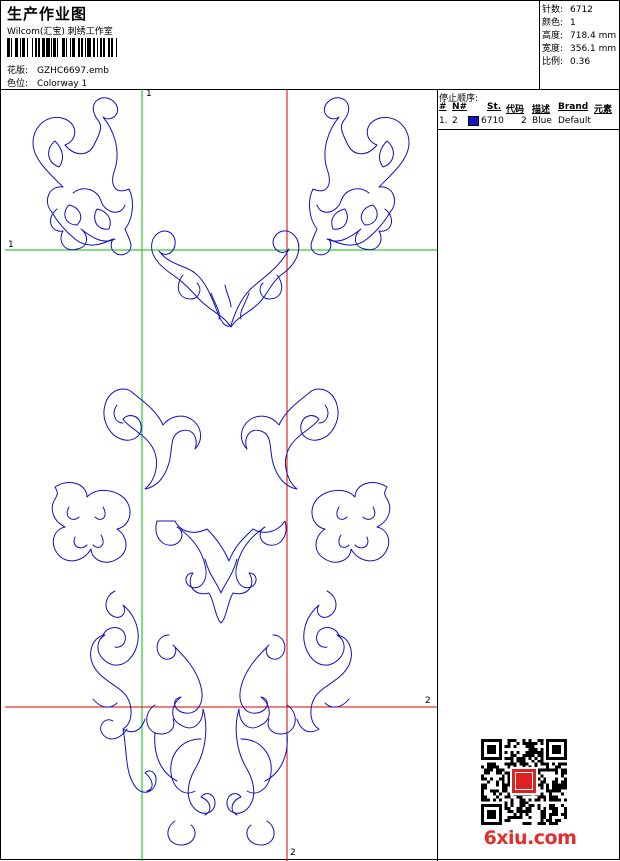  Describe the element at coordinates (256, 725) in the screenshot. I see `center-right-s-scroll` at that location.